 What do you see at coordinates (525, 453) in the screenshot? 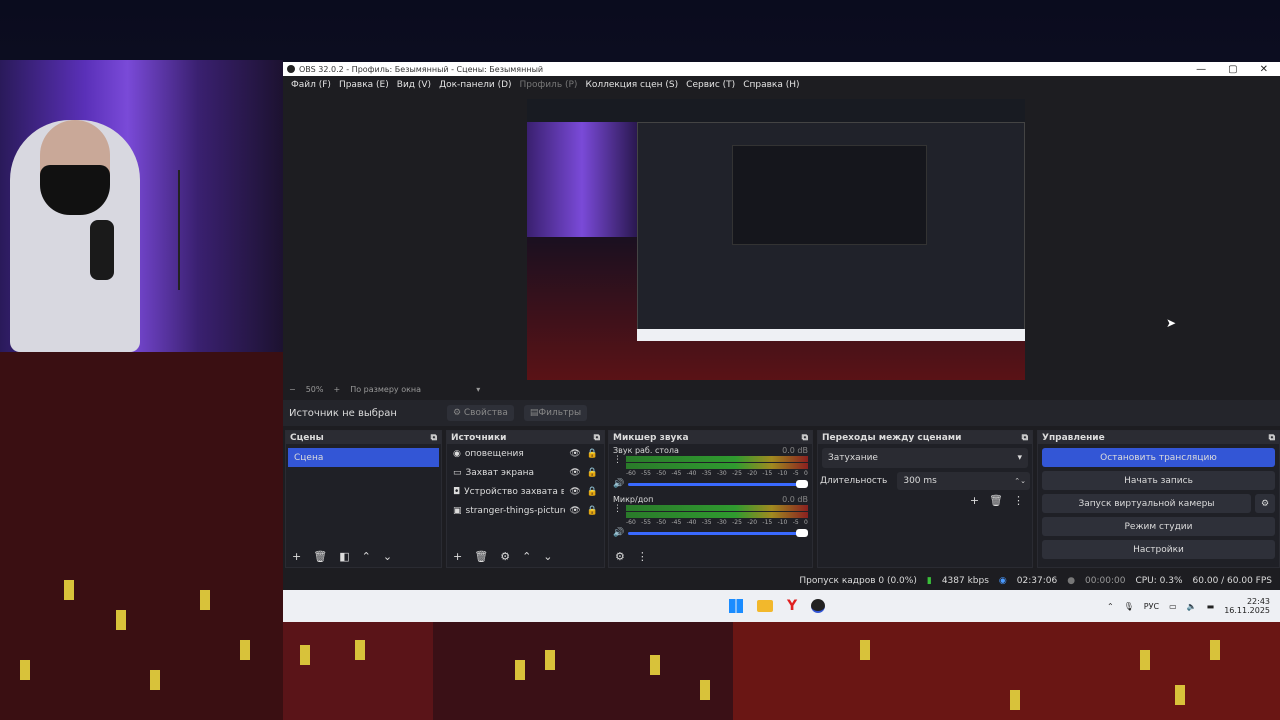
I see `source-item: ◉ оповещения 👁 🔒` at bounding box center [525, 453].